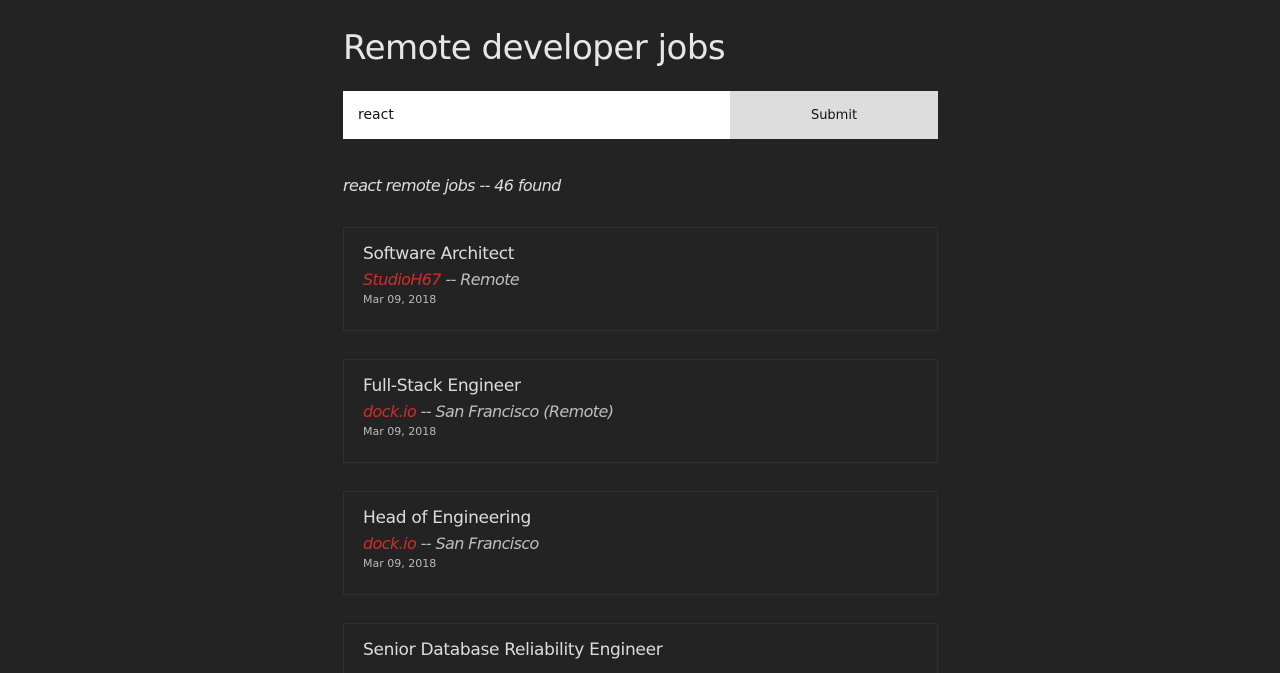 The width and height of the screenshot is (1280, 673). Describe the element at coordinates (439, 254) in the screenshot. I see `job-title: Software Architect` at that location.